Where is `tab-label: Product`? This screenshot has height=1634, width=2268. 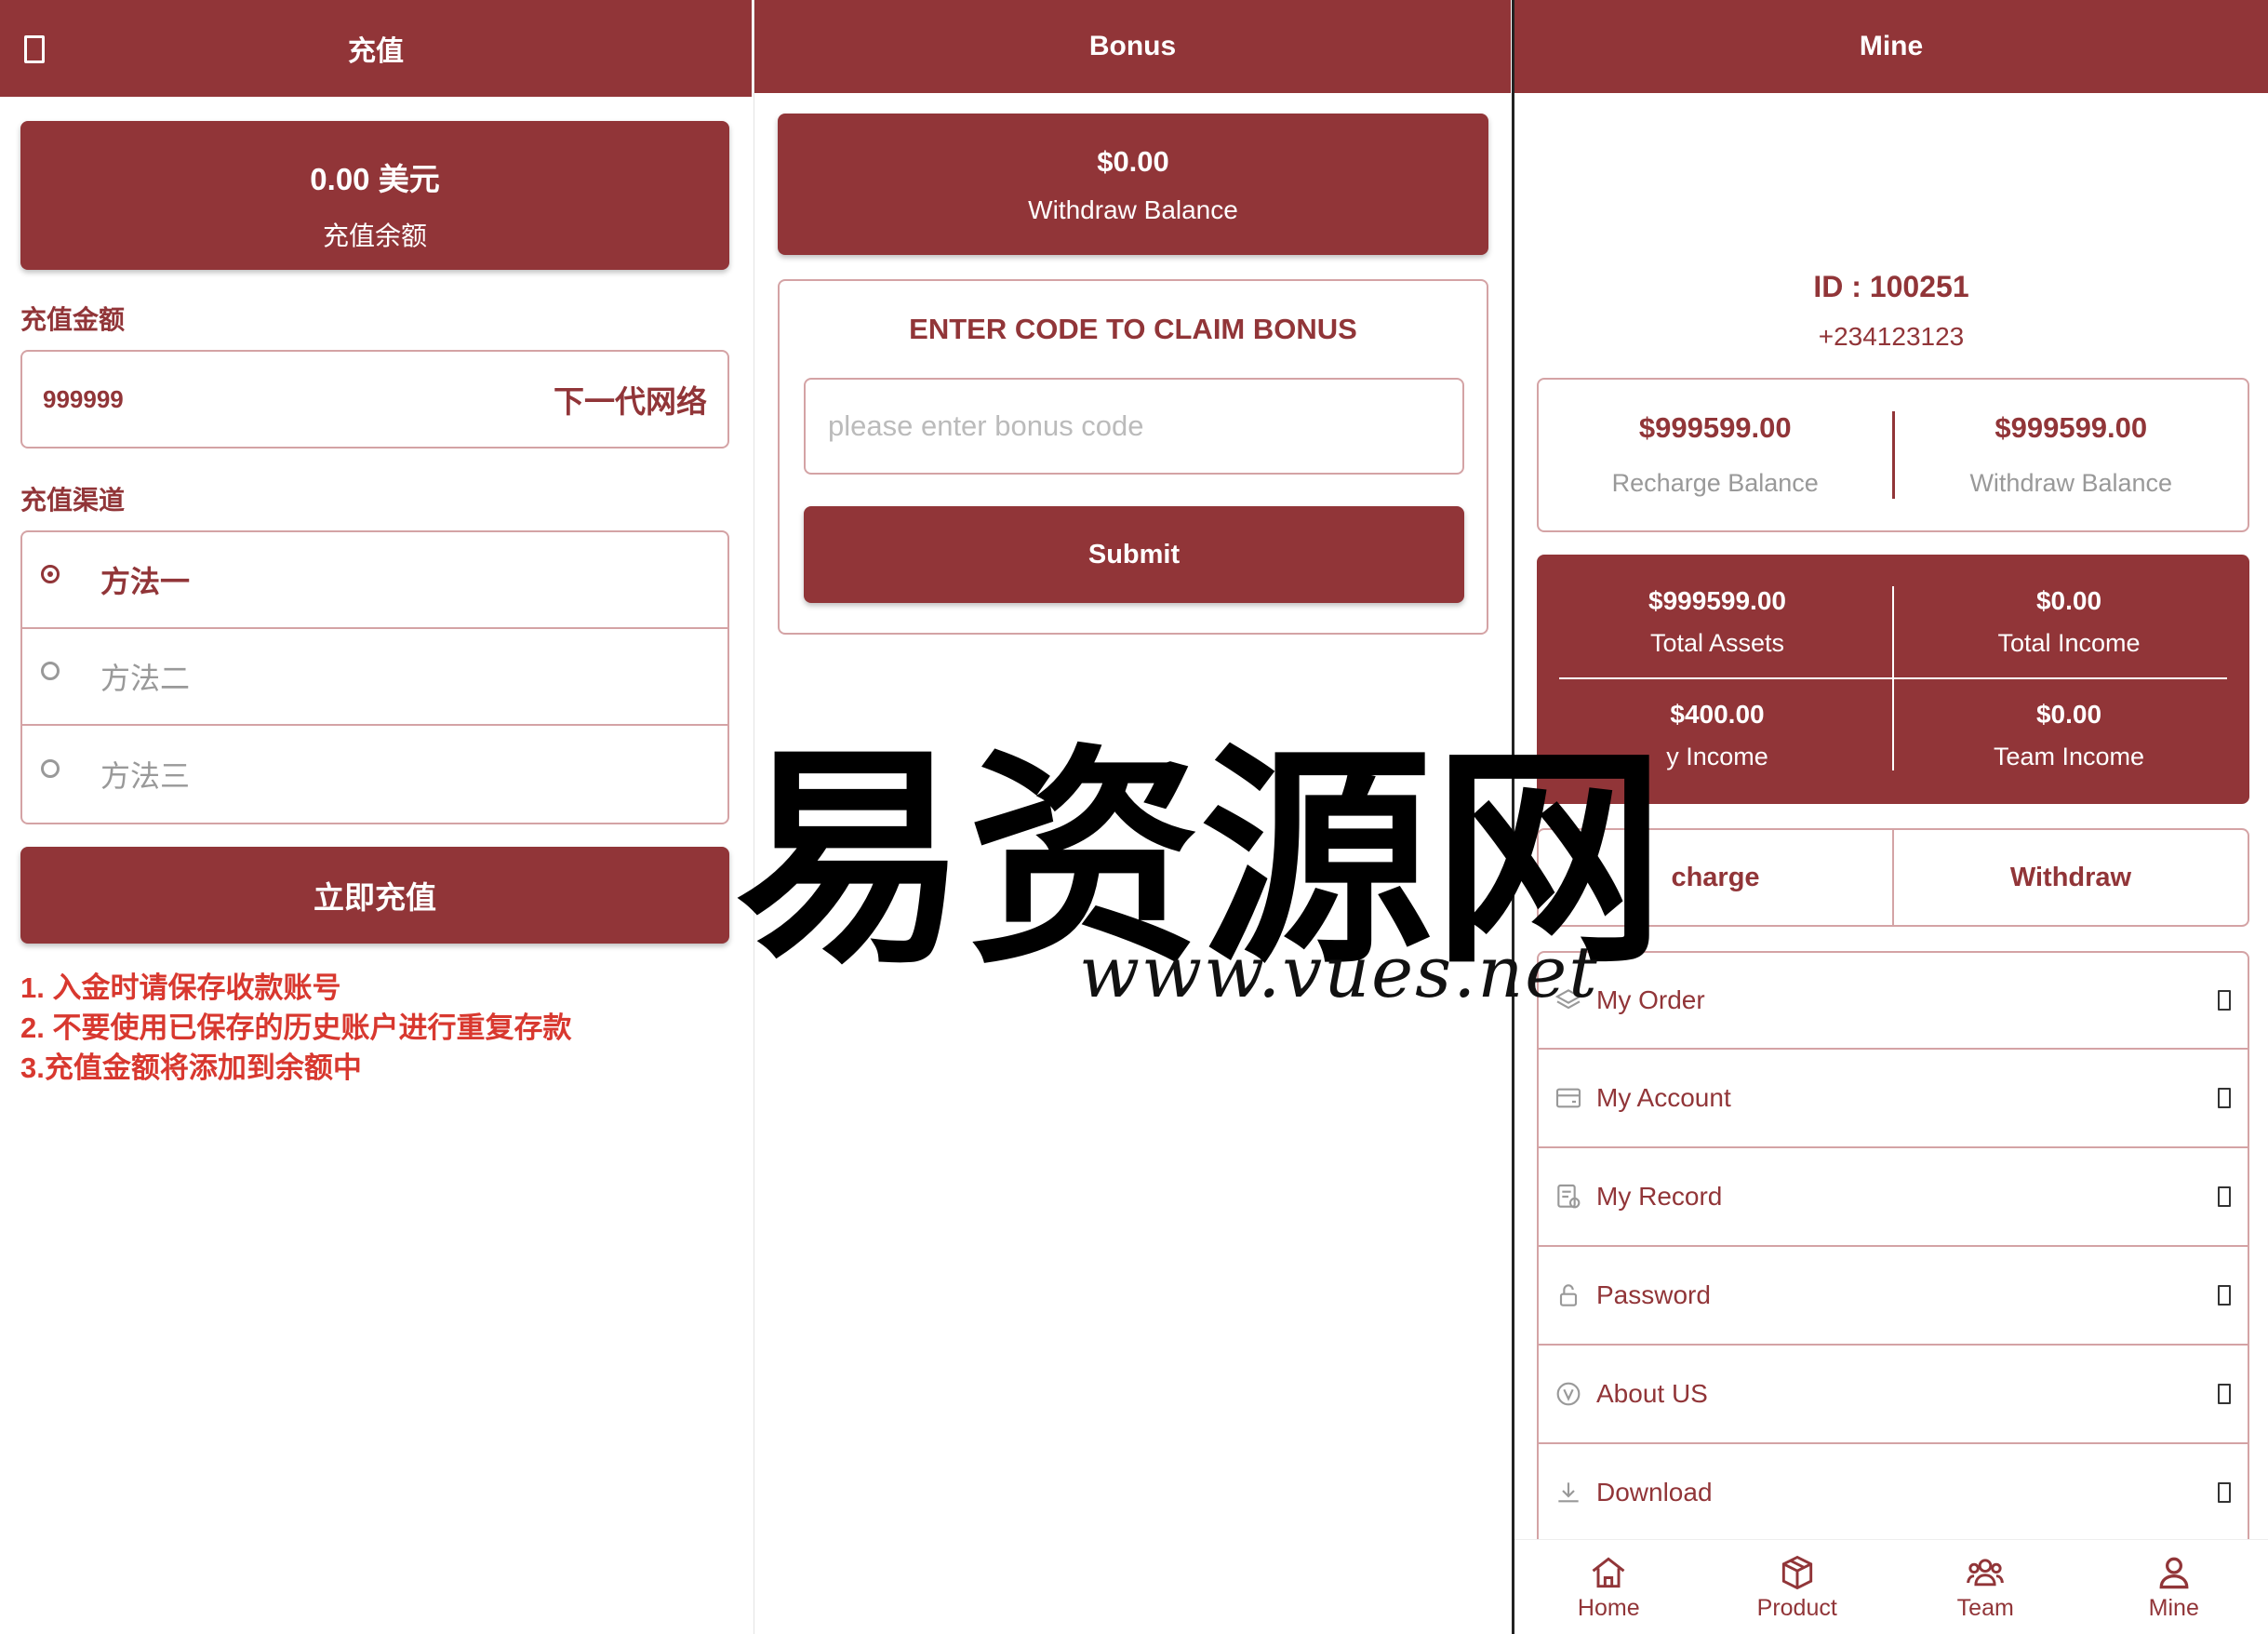 tab-label: Product is located at coordinates (1796, 1608).